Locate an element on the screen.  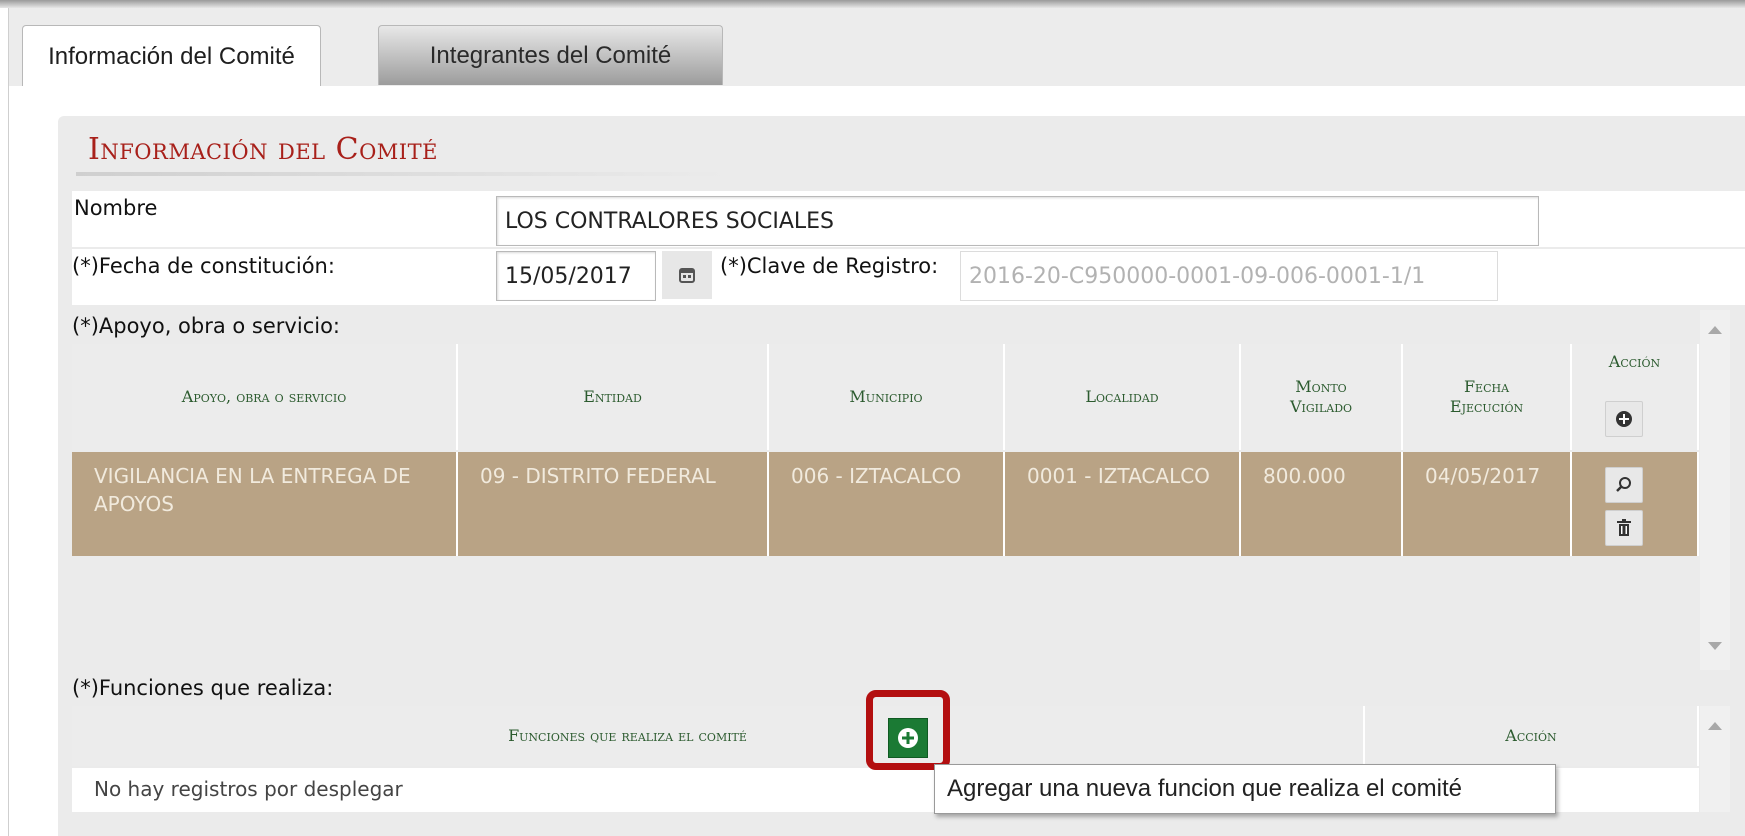
add-apoyo-button is located at coordinates (1624, 419).